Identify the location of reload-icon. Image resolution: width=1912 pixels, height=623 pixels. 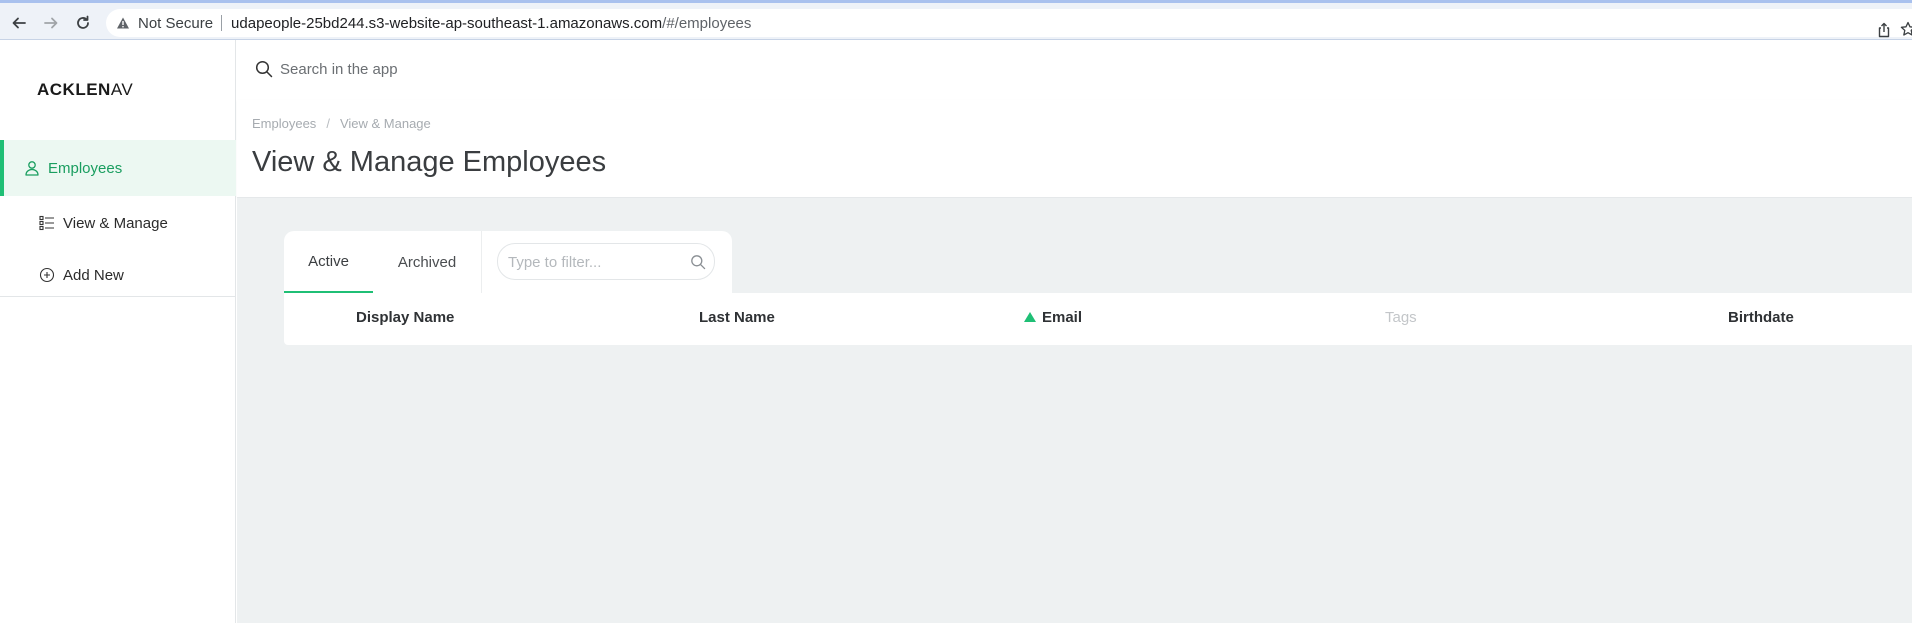
(83, 22).